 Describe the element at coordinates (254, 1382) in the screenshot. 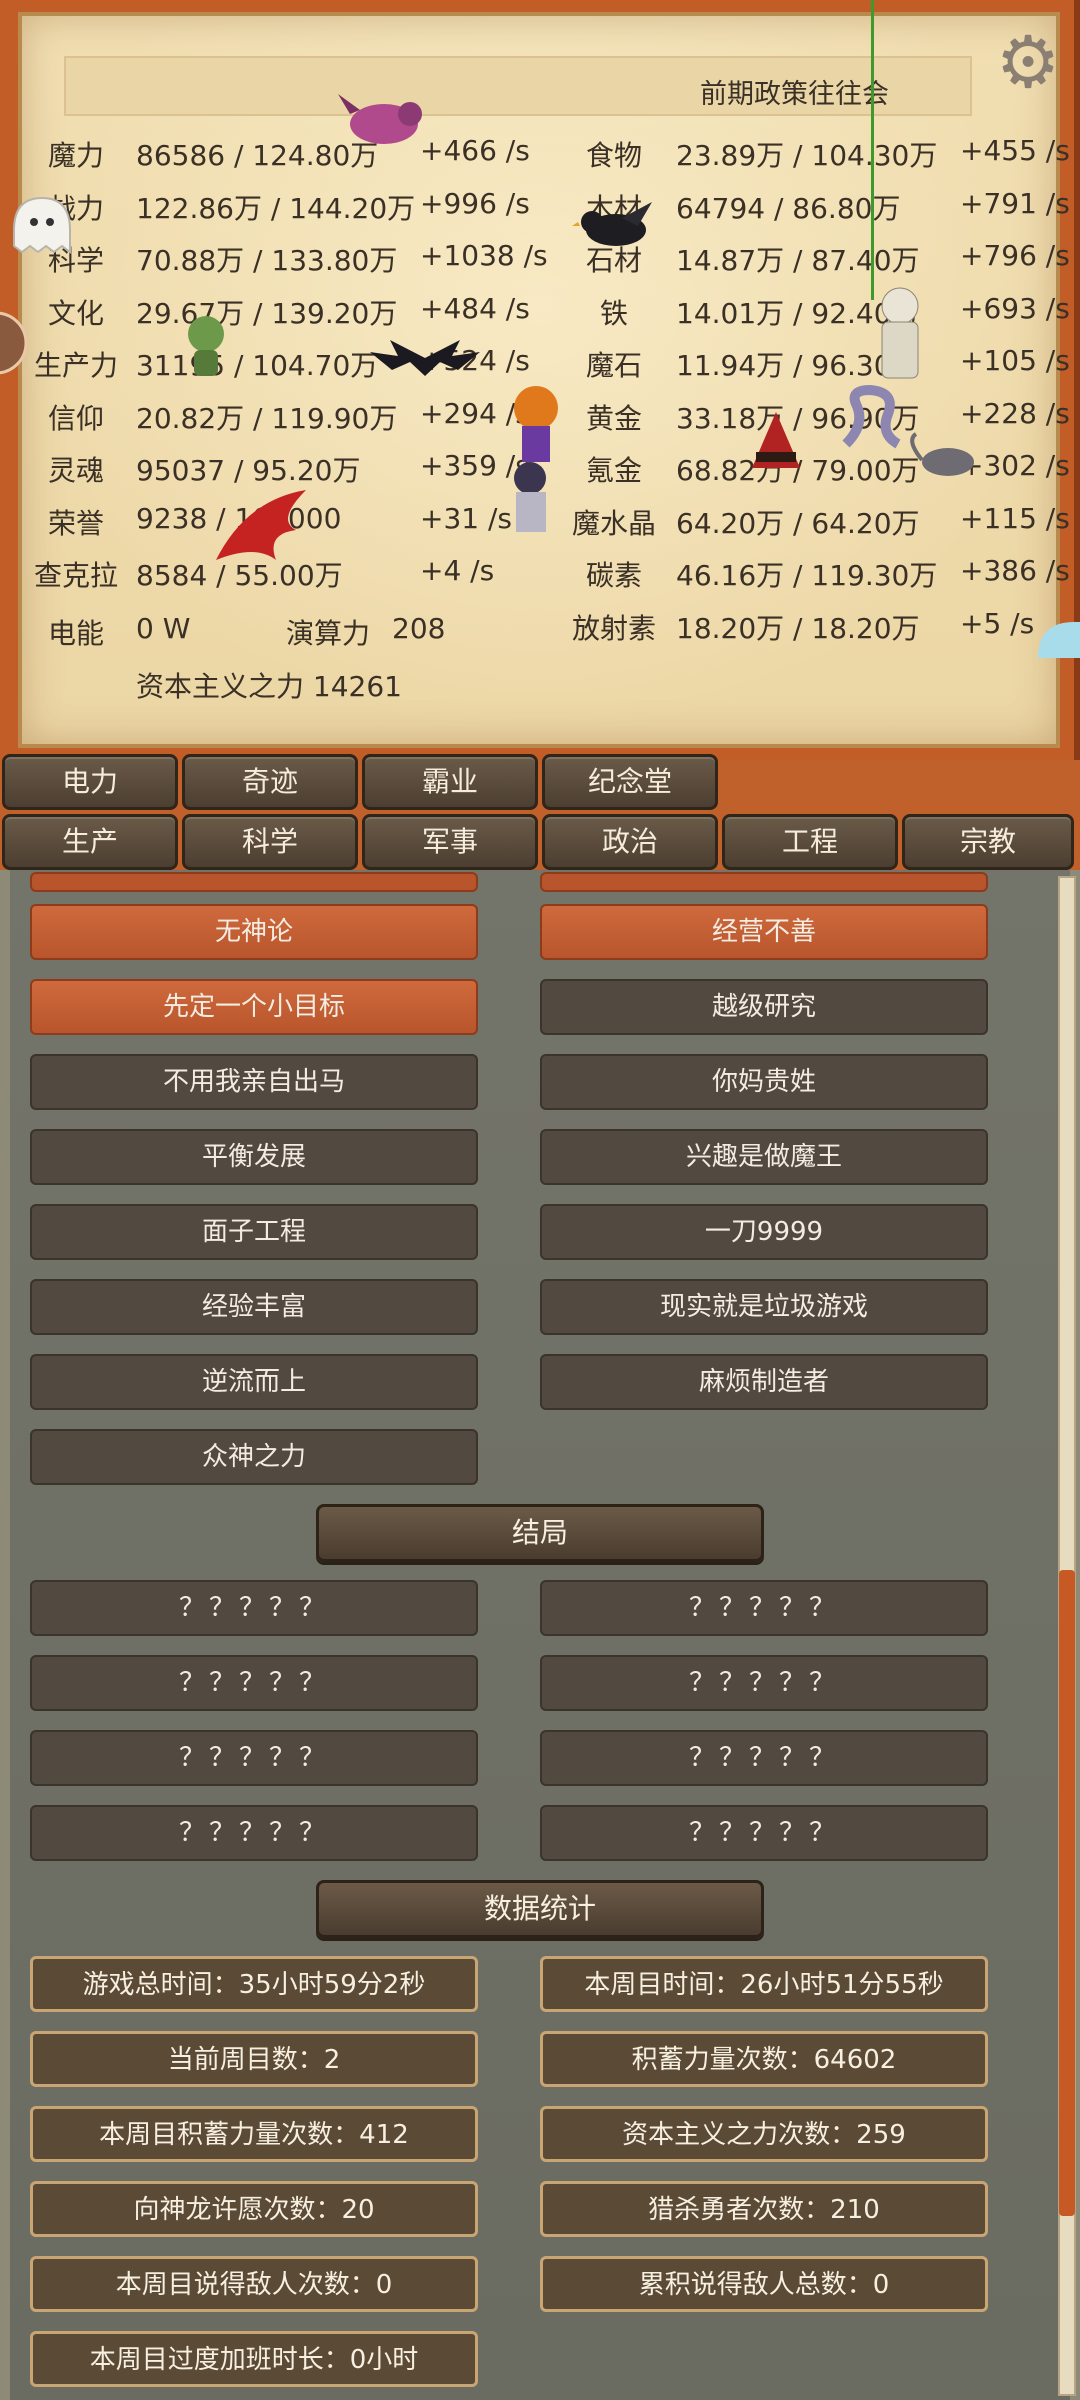

I see `policy-button: 逆流而上` at that location.